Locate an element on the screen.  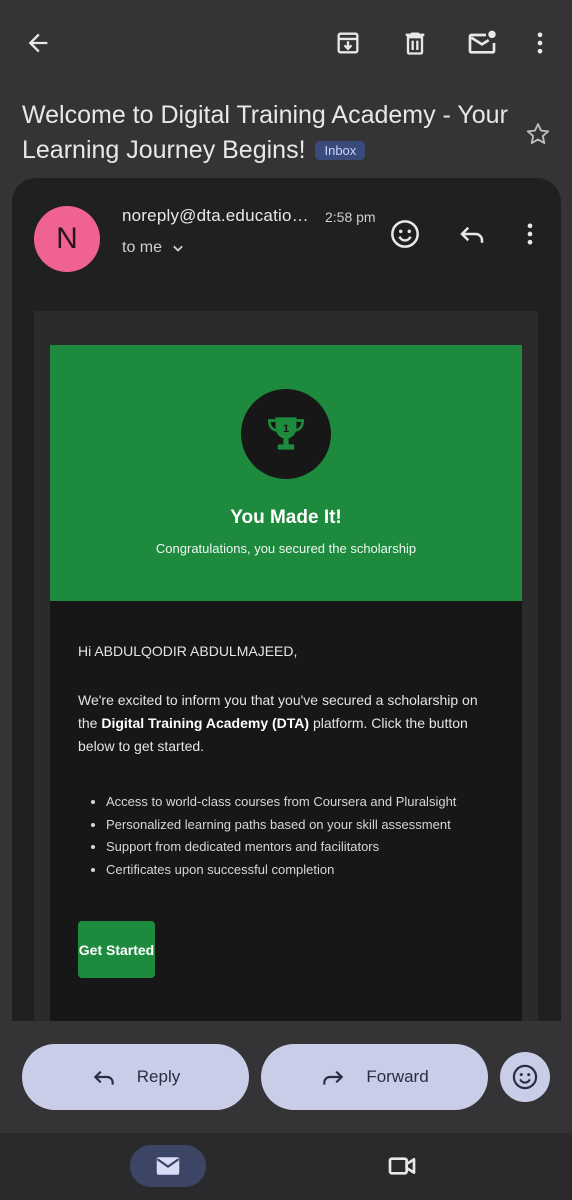
trophy-badge: 1 is located at coordinates (286, 434).